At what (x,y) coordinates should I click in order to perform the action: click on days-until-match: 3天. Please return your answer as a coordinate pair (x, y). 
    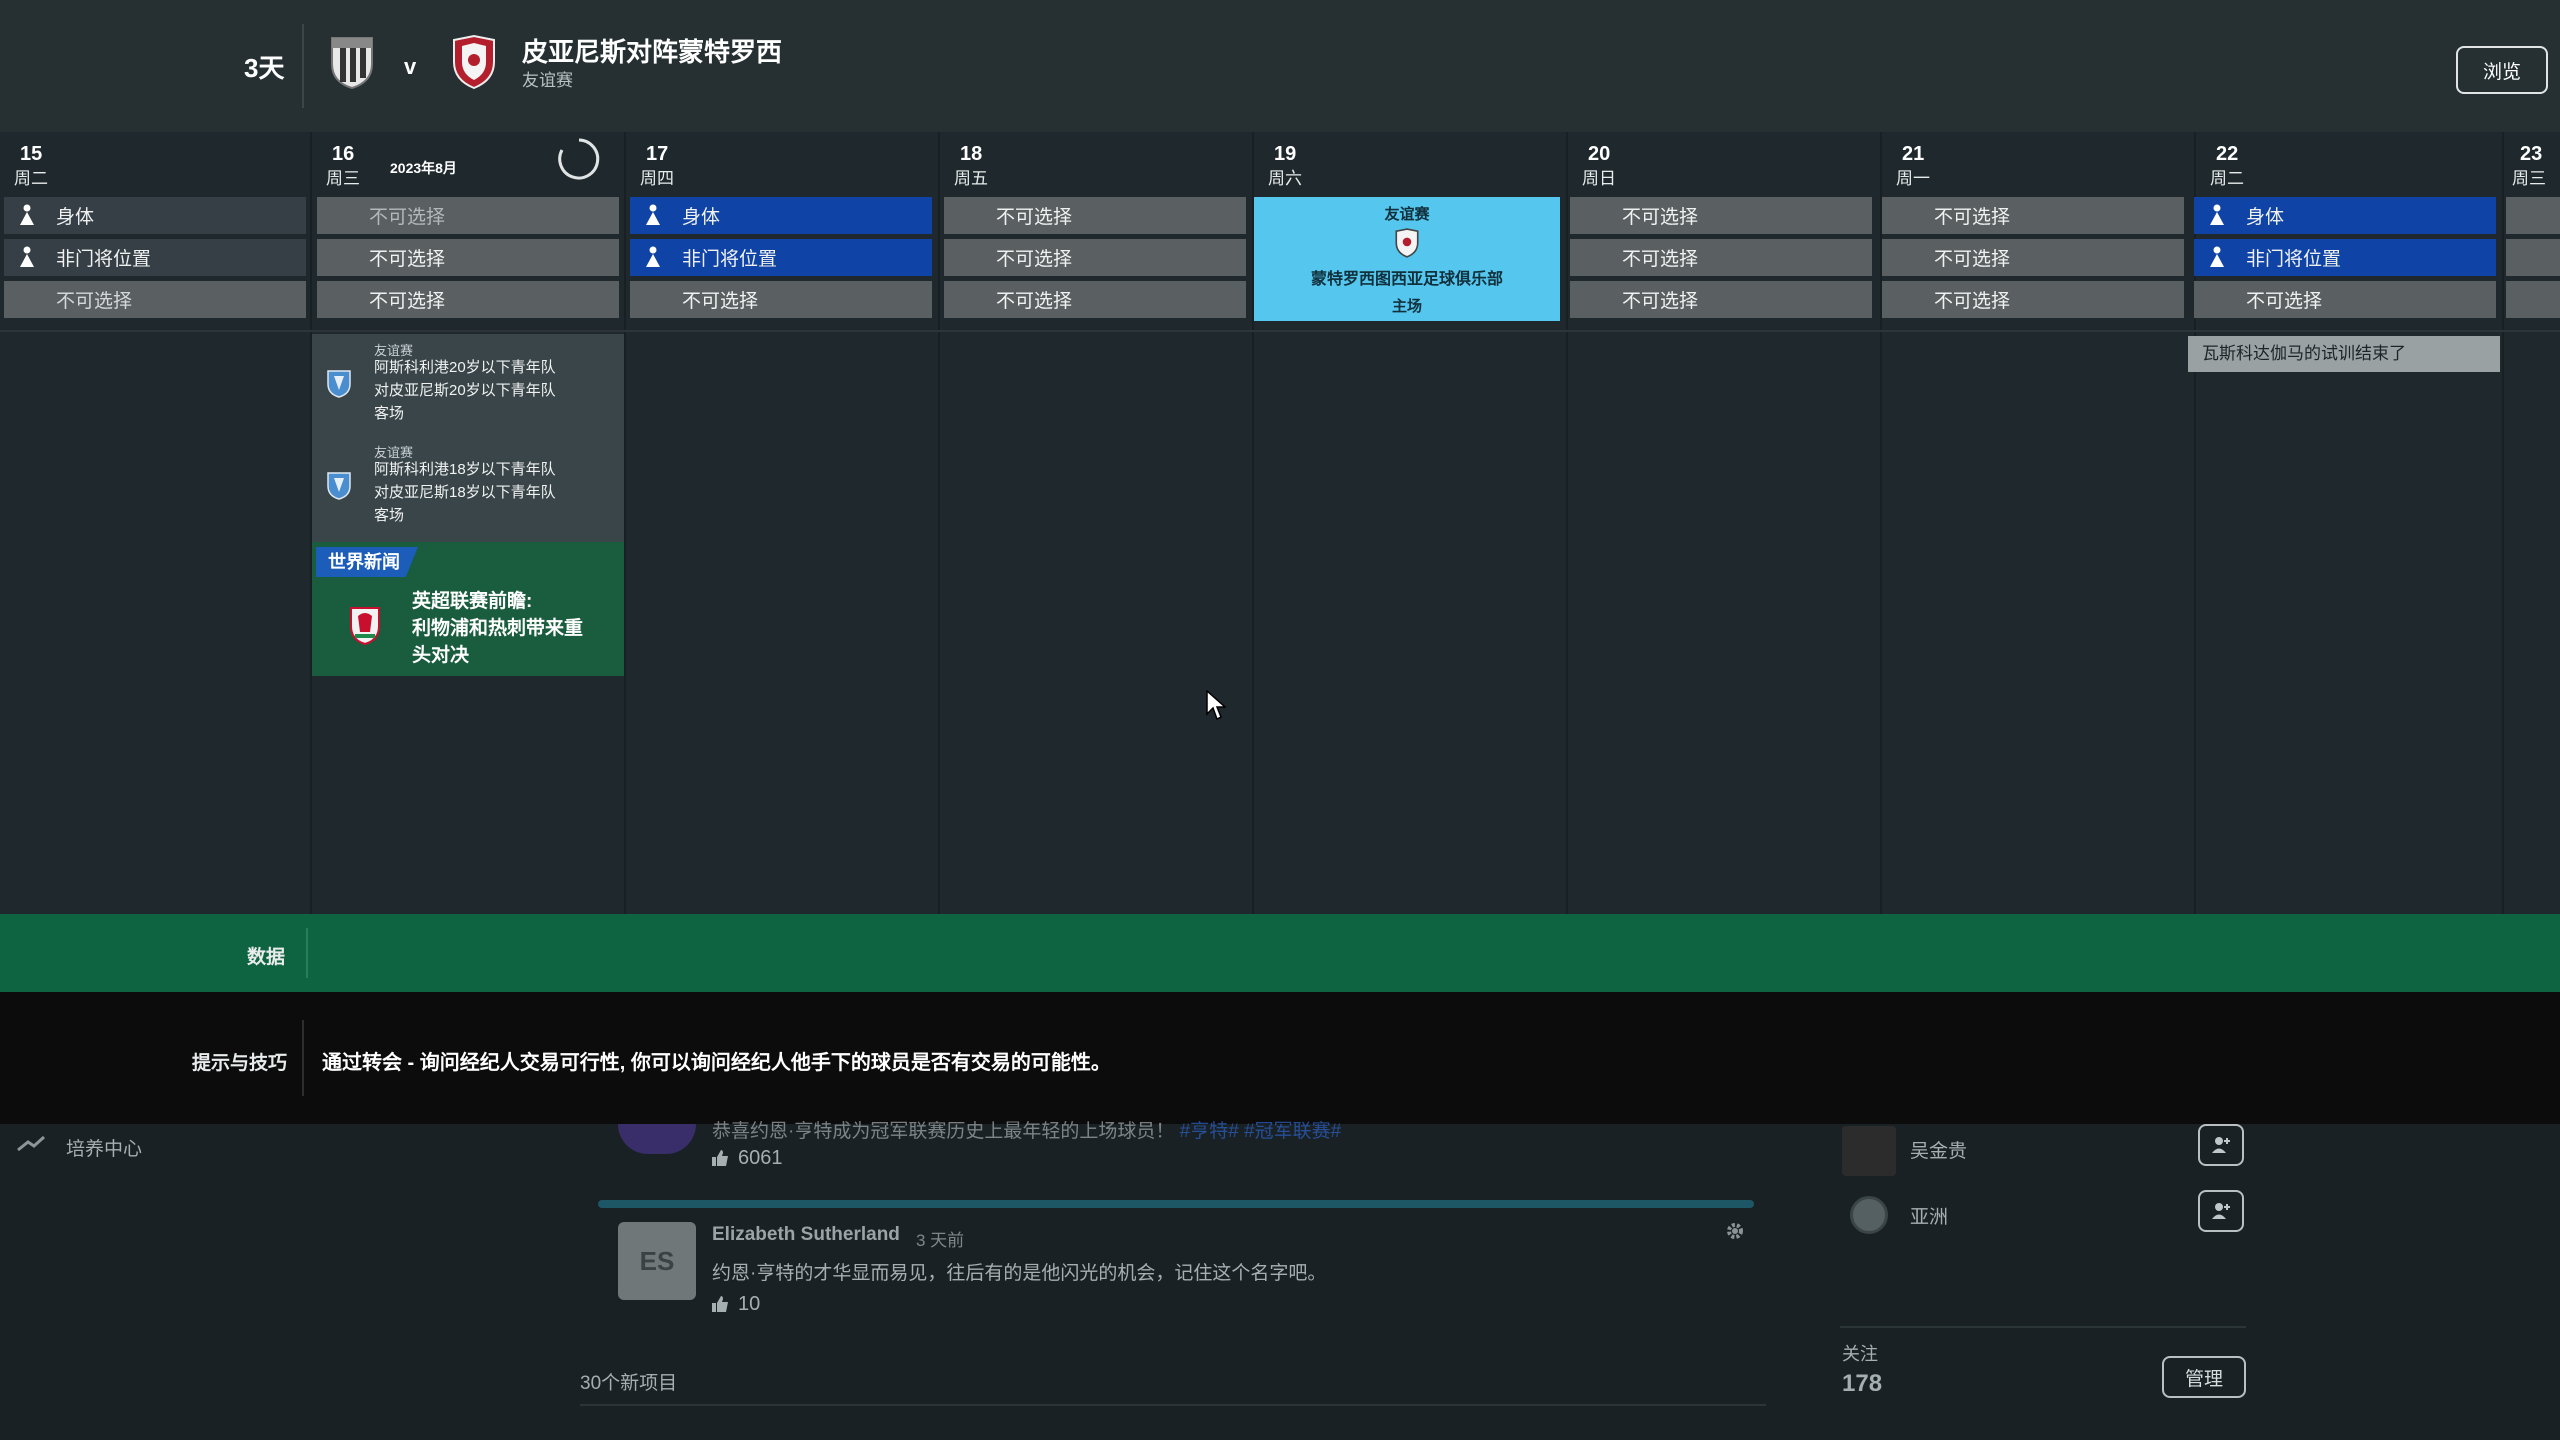
    Looking at the image, I should click on (264, 68).